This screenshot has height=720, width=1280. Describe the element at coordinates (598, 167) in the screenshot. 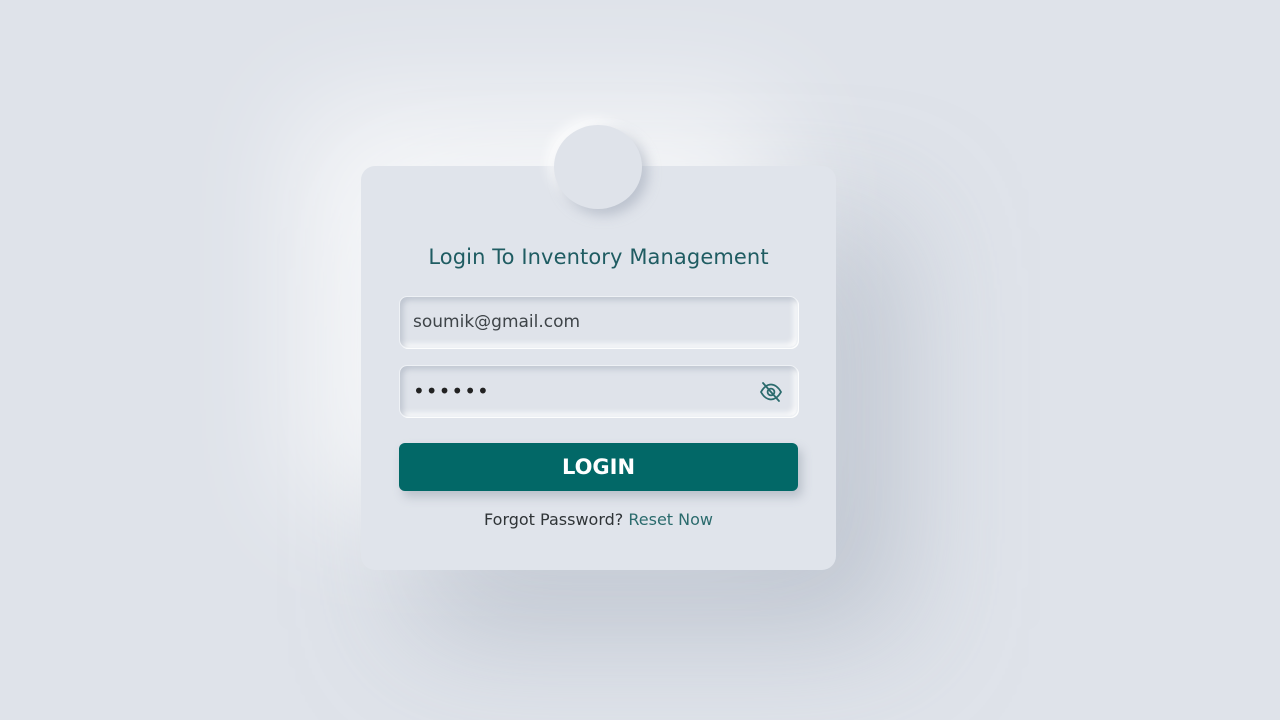

I see `avatar` at that location.